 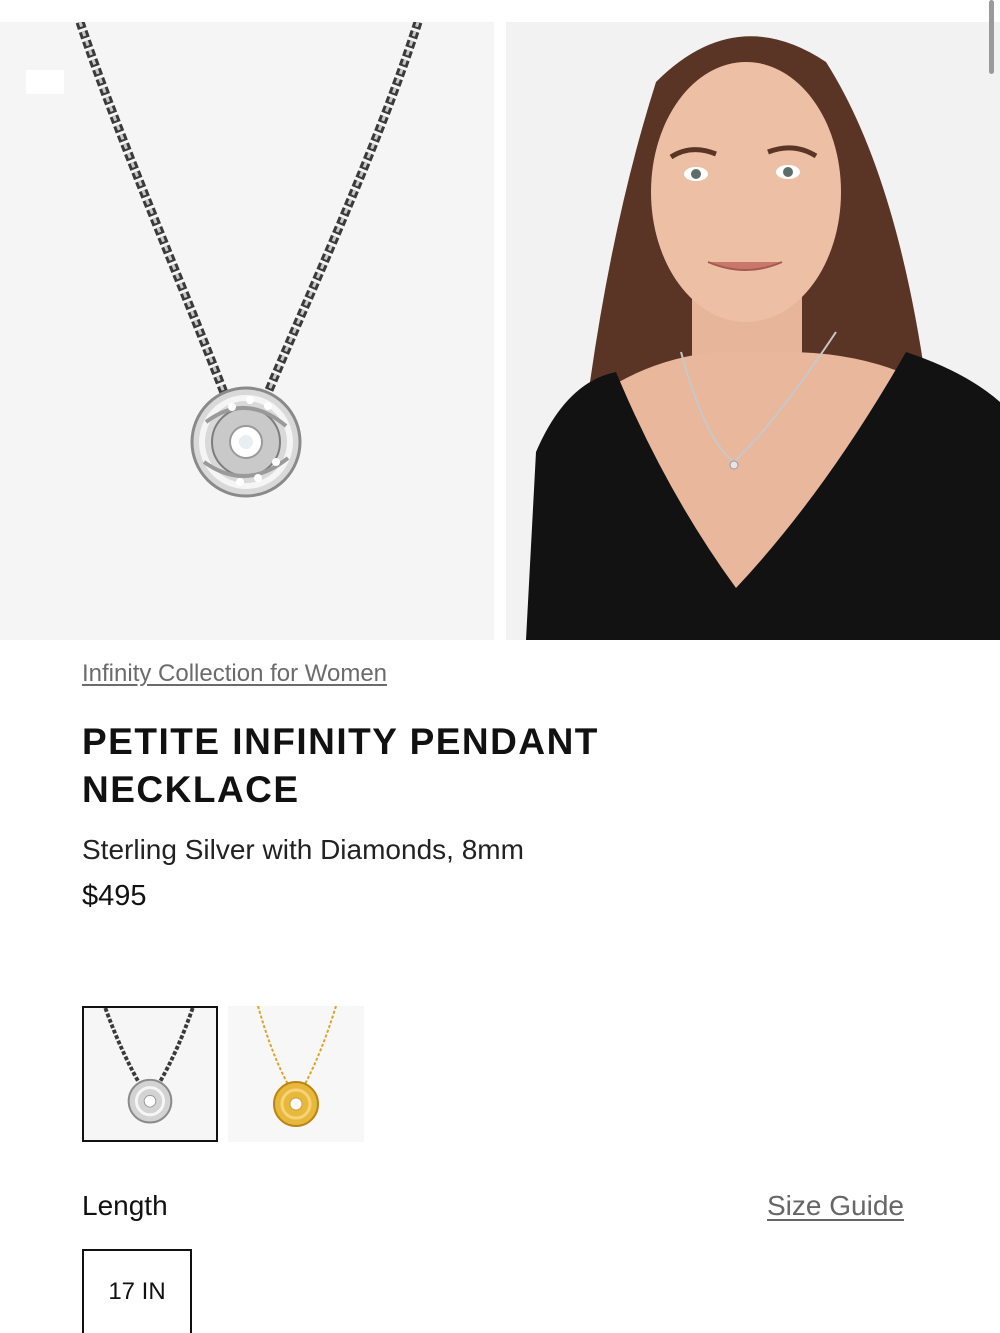 What do you see at coordinates (835, 1206) in the screenshot?
I see `size-guide-link: Size Guide` at bounding box center [835, 1206].